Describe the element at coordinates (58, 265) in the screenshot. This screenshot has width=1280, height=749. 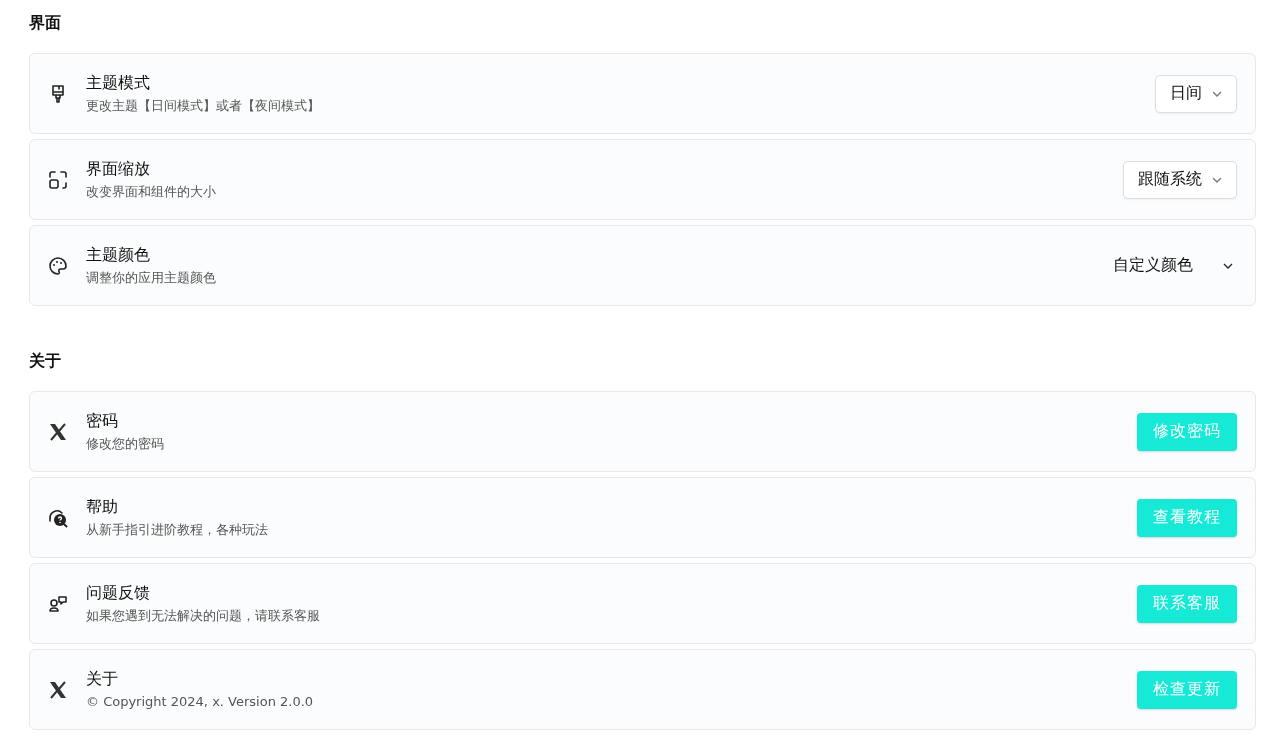
I see `palette-icon` at that location.